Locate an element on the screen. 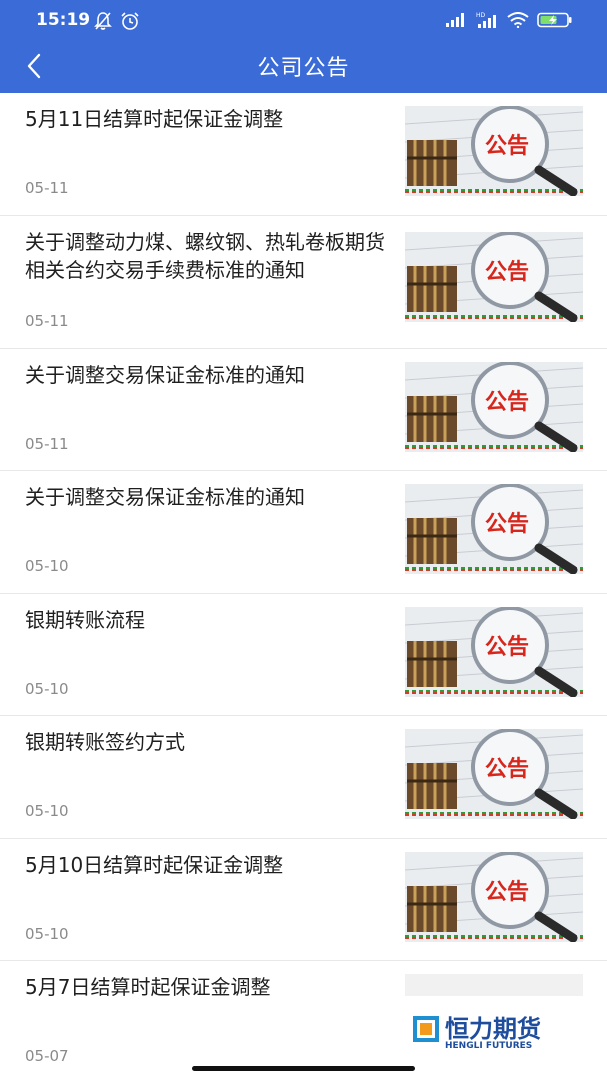  announcement-date: 05-07 is located at coordinates (47, 1056).